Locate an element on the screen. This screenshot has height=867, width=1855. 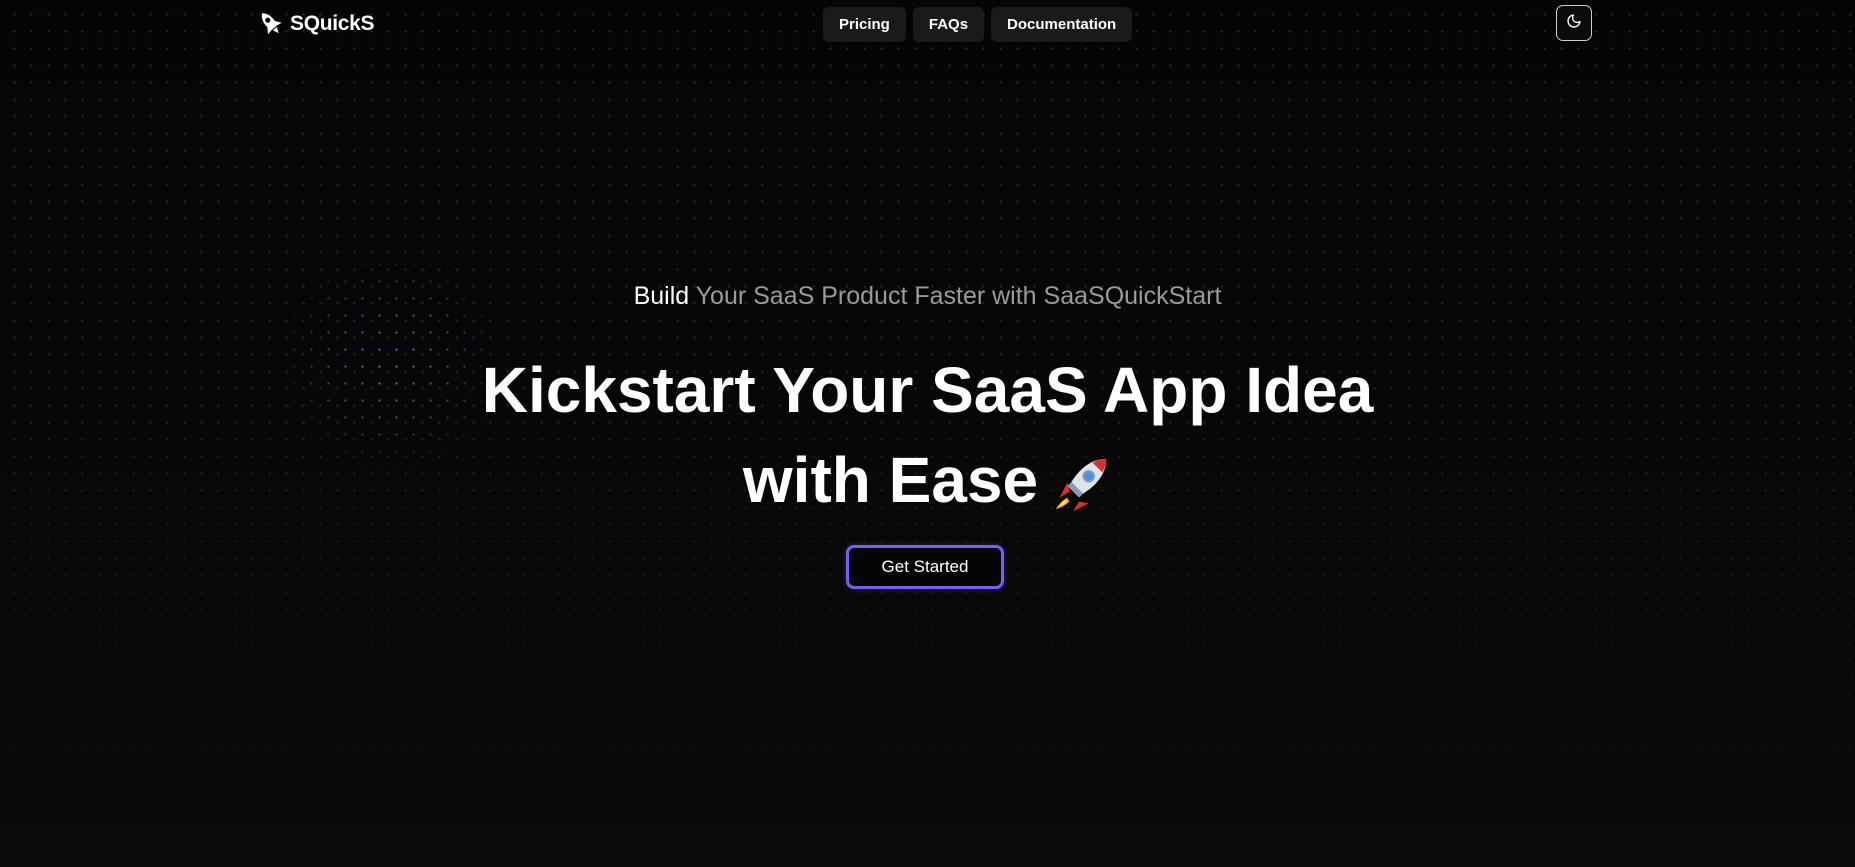
headline-line-2-wrapper: with Ease is located at coordinates (927, 480).